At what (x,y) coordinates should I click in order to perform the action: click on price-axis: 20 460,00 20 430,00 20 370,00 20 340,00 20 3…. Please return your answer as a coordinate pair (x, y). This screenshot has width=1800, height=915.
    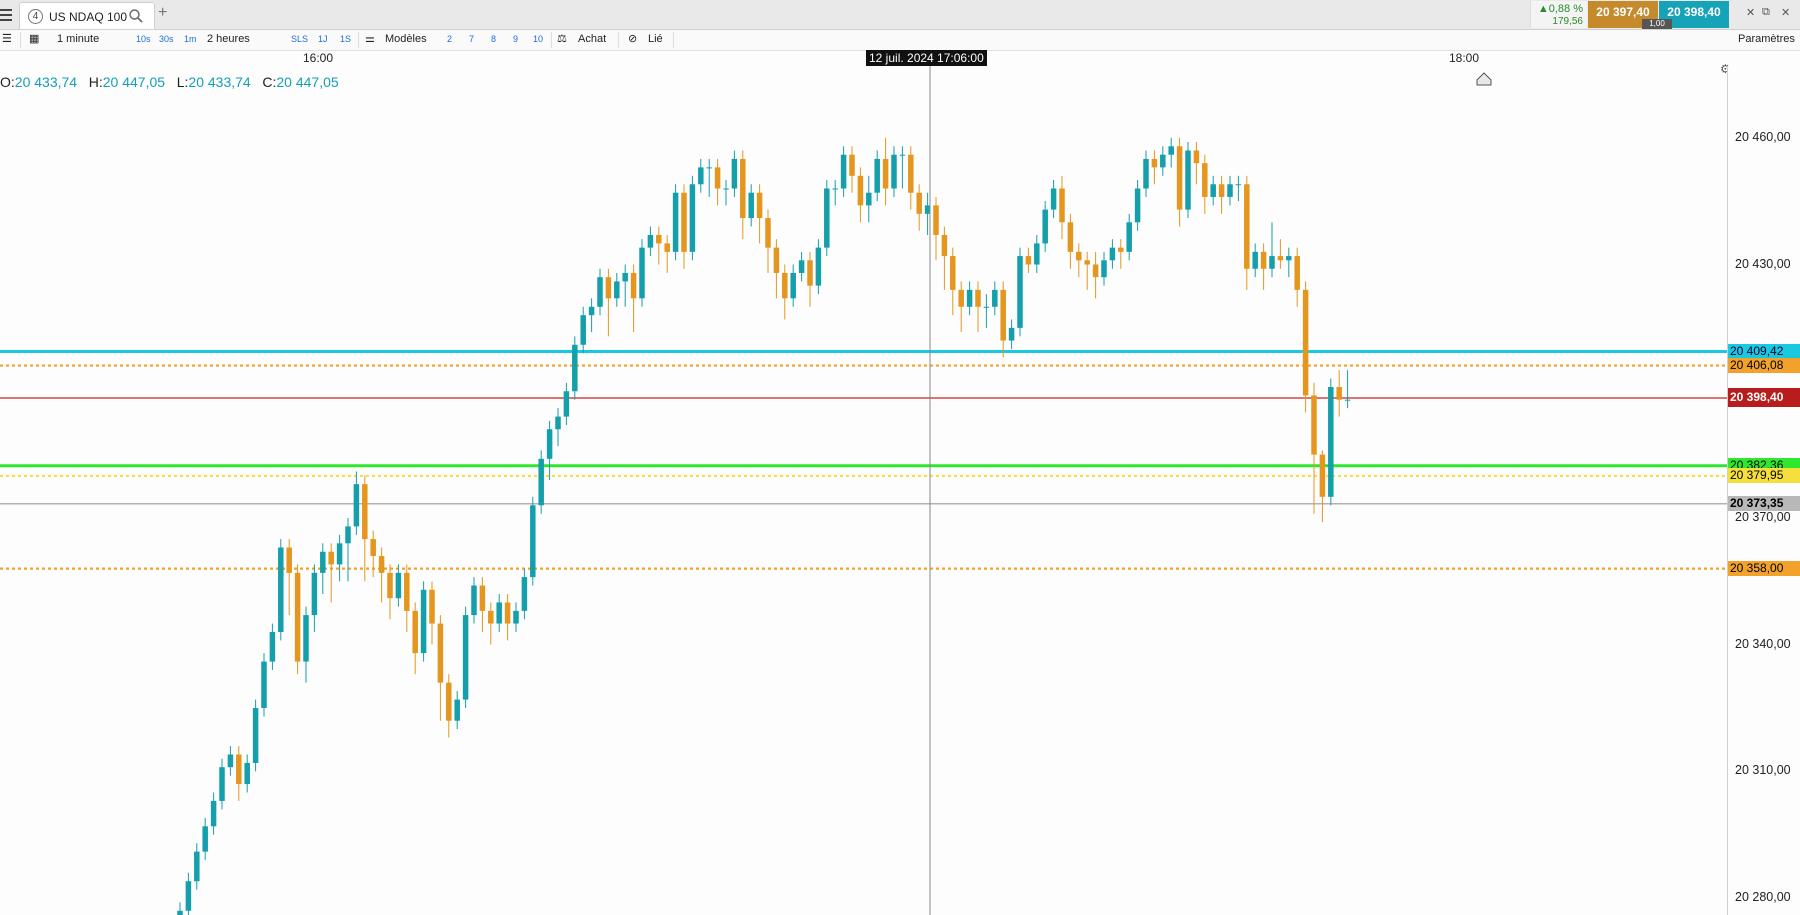
    Looking at the image, I should click on (1763, 490).